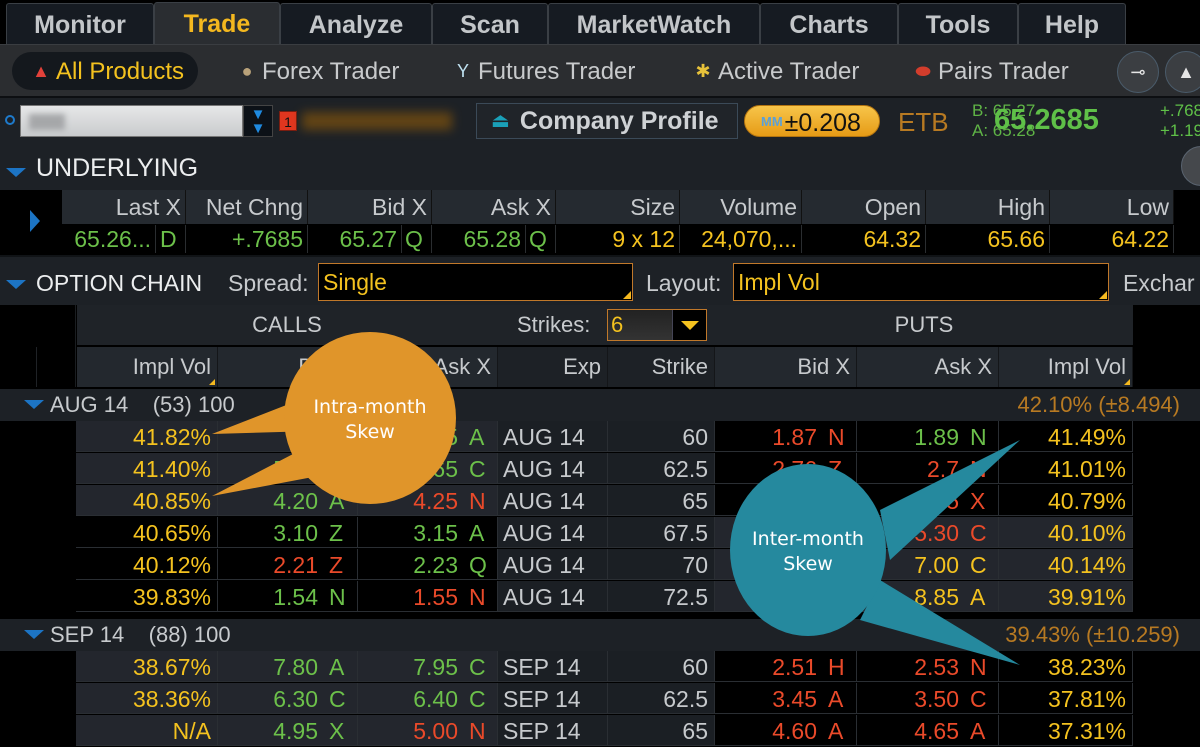  What do you see at coordinates (341, 698) in the screenshot?
I see `call-bid-exchange: C` at bounding box center [341, 698].